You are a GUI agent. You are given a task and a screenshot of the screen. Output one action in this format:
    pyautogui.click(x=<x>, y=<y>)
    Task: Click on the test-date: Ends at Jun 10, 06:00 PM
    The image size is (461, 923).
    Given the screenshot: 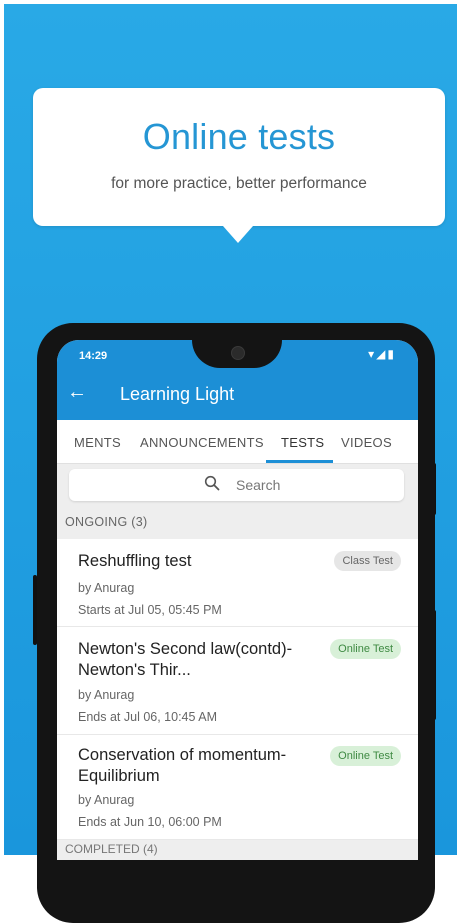 What is the action you would take?
    pyautogui.click(x=150, y=822)
    